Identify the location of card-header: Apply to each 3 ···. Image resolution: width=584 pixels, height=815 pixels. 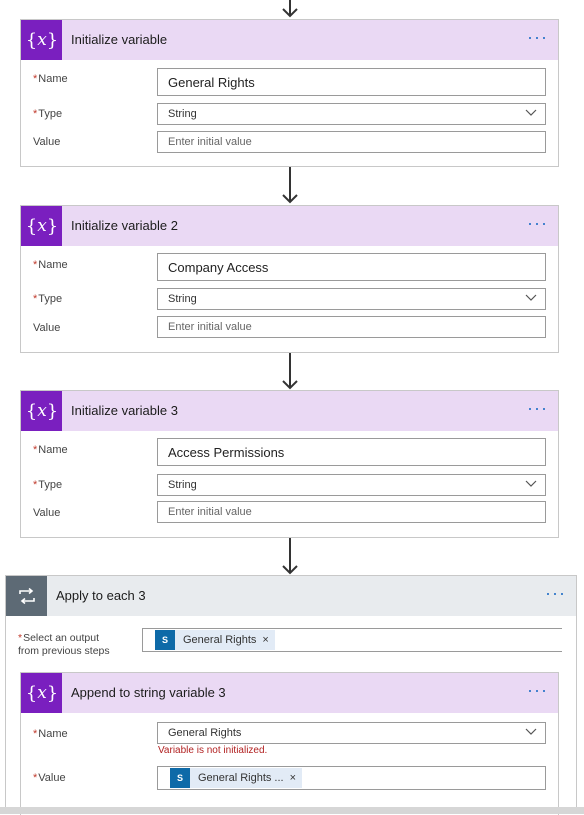
(291, 596).